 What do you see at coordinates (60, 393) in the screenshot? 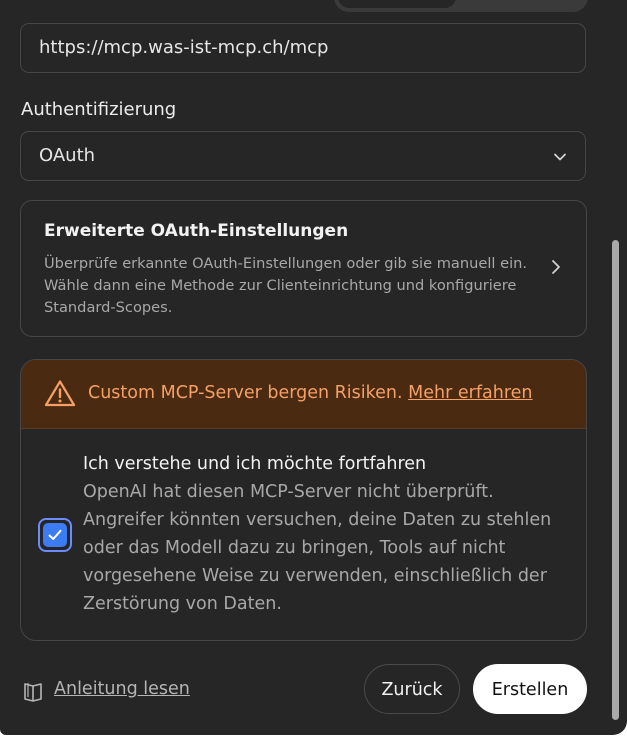
I see `warning-triangle-icon` at bounding box center [60, 393].